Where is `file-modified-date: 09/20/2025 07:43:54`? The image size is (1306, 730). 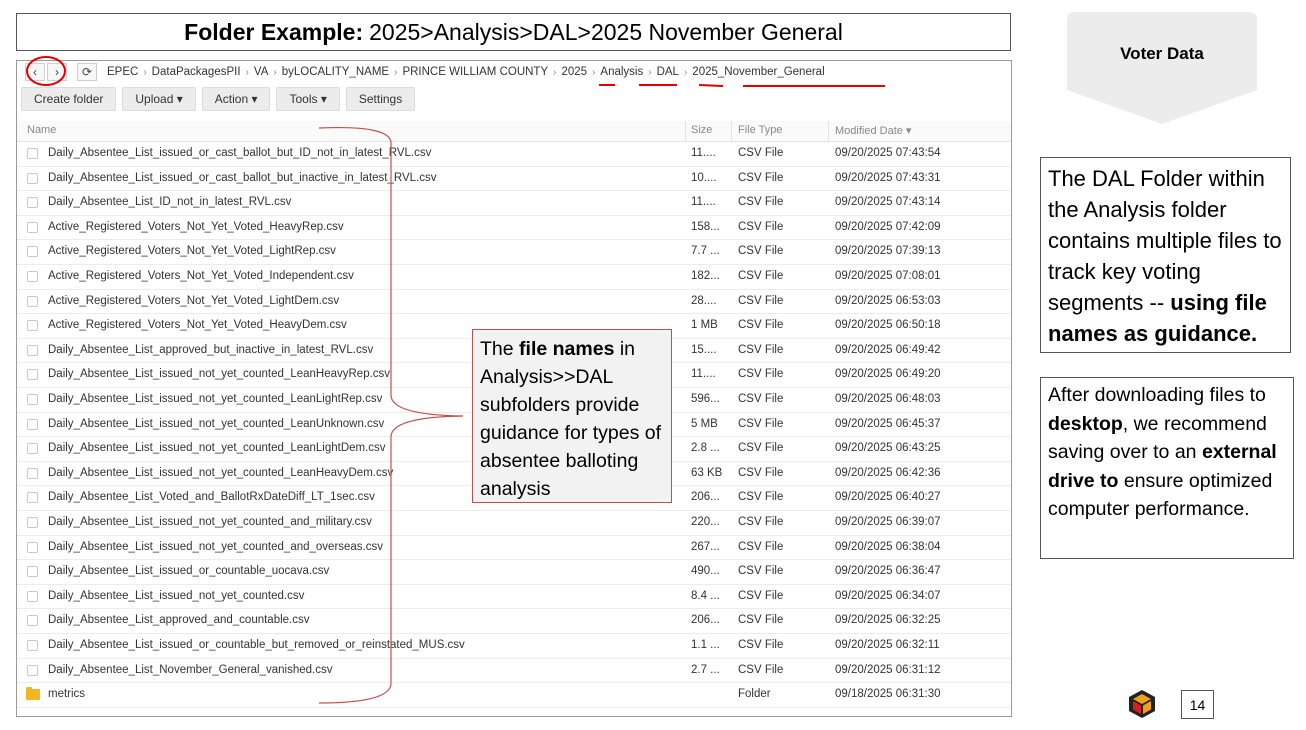 file-modified-date: 09/20/2025 07:43:54 is located at coordinates (888, 153).